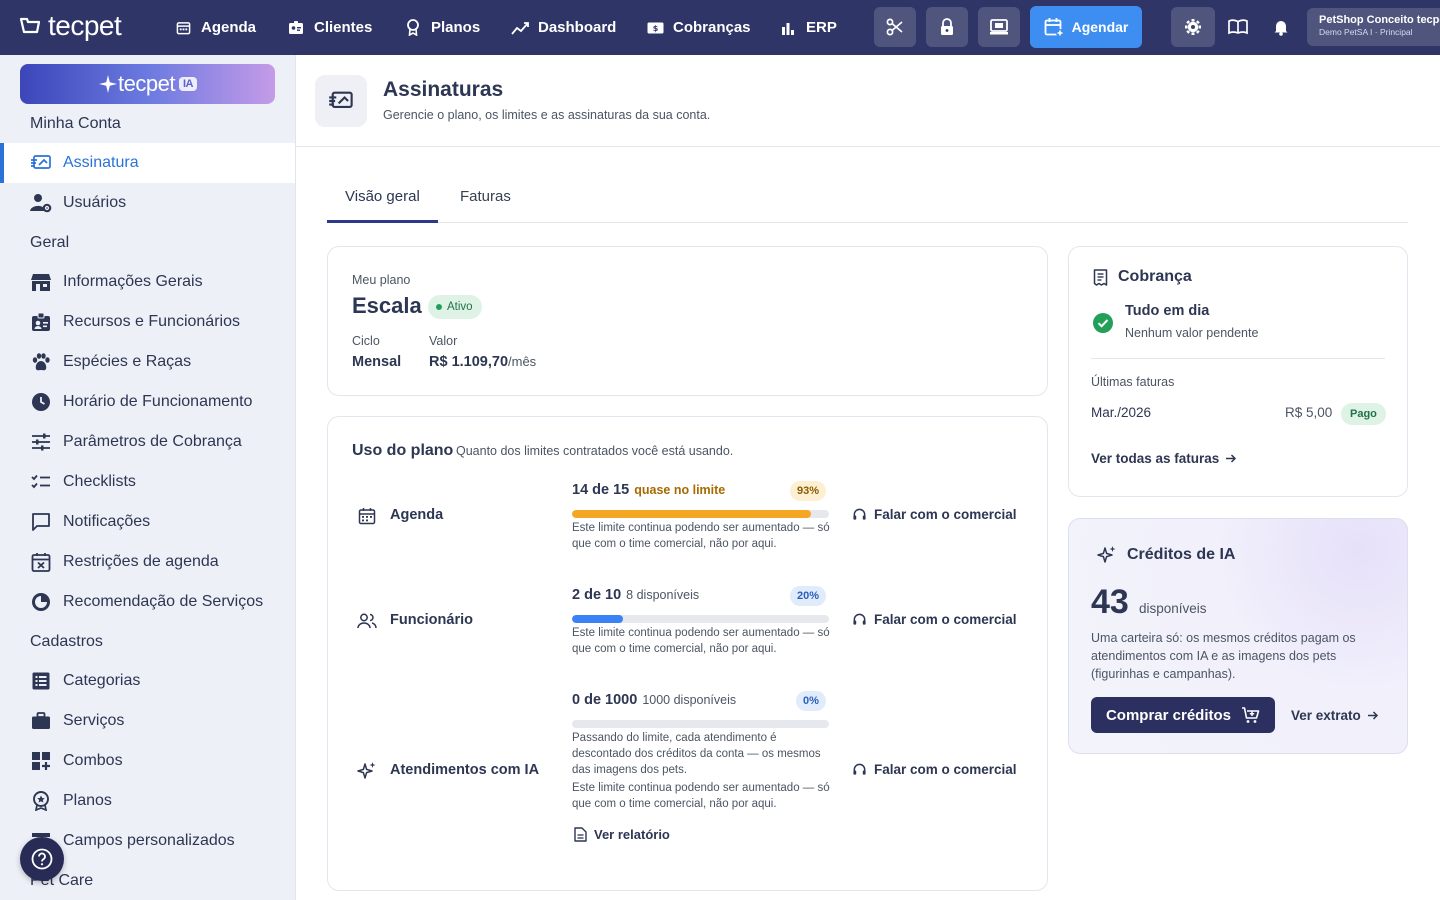 The width and height of the screenshot is (1440, 900). I want to click on usage-count-funcionario: 2 de 10 8 disponíveis, so click(635, 595).